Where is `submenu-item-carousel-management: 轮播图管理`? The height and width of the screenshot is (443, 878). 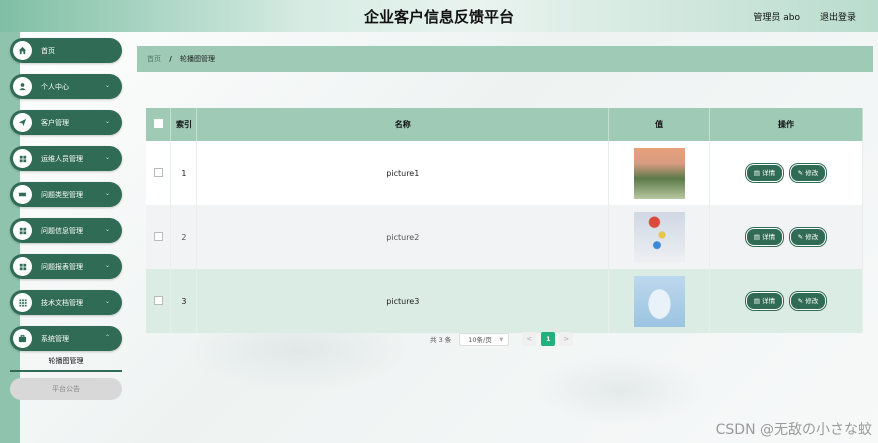
submenu-item-carousel-management: 轮播图管理 is located at coordinates (66, 362).